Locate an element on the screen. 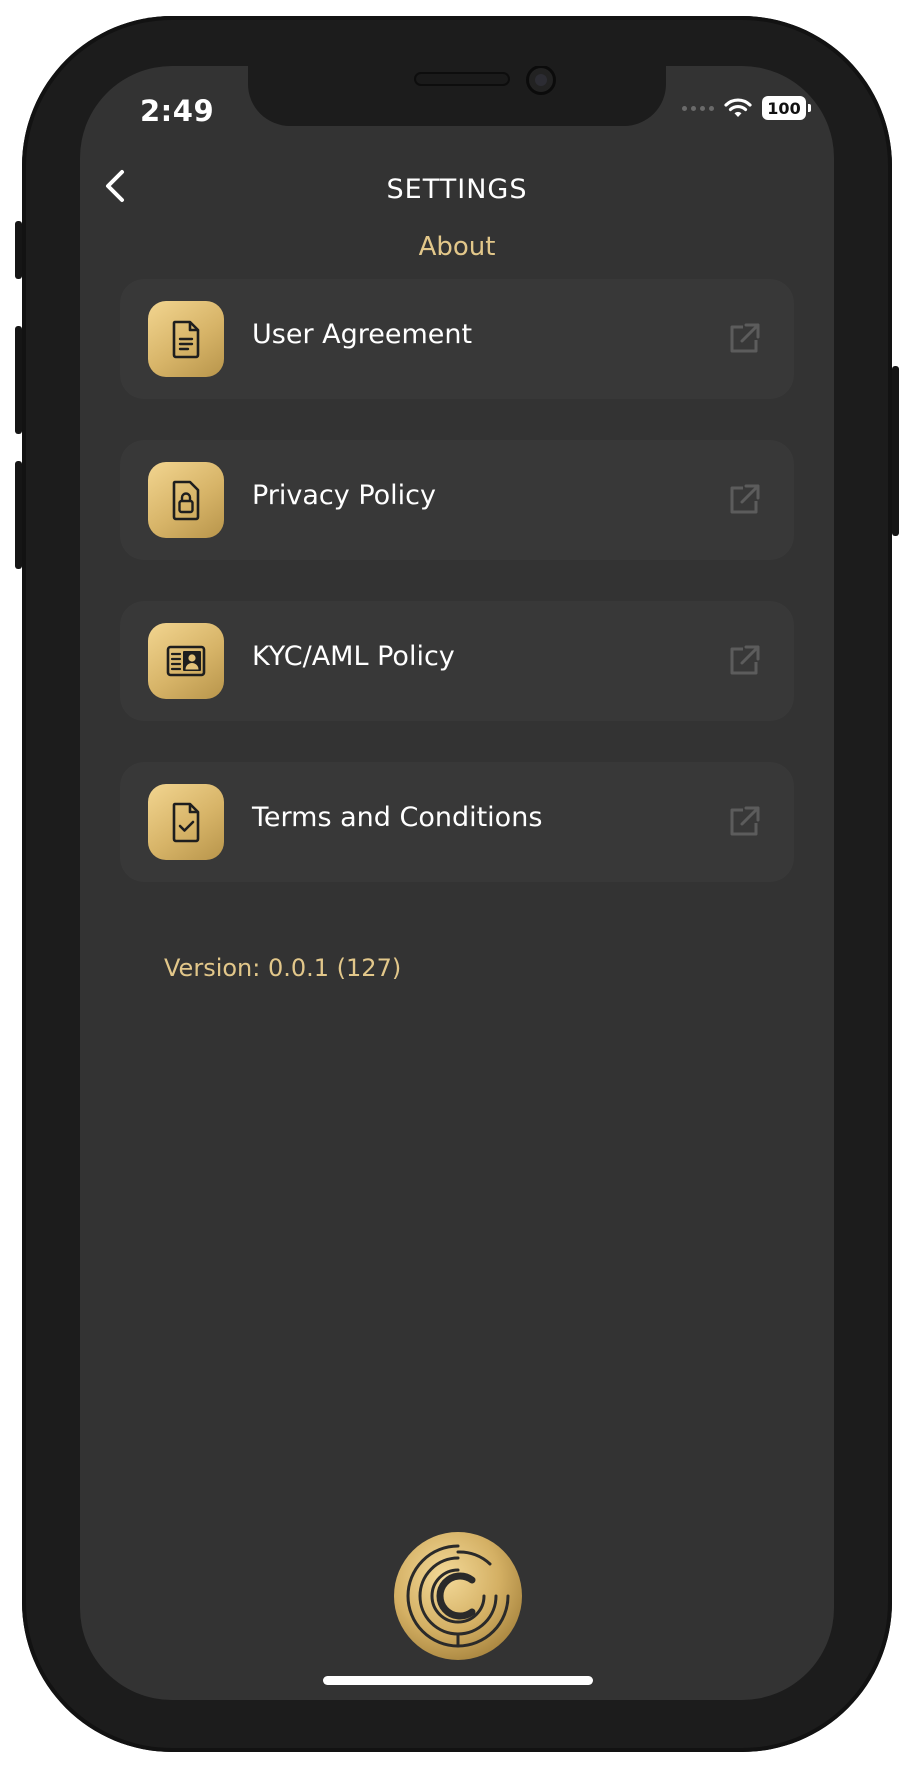 The image size is (917, 1768). volume-down-button is located at coordinates (18, 515).